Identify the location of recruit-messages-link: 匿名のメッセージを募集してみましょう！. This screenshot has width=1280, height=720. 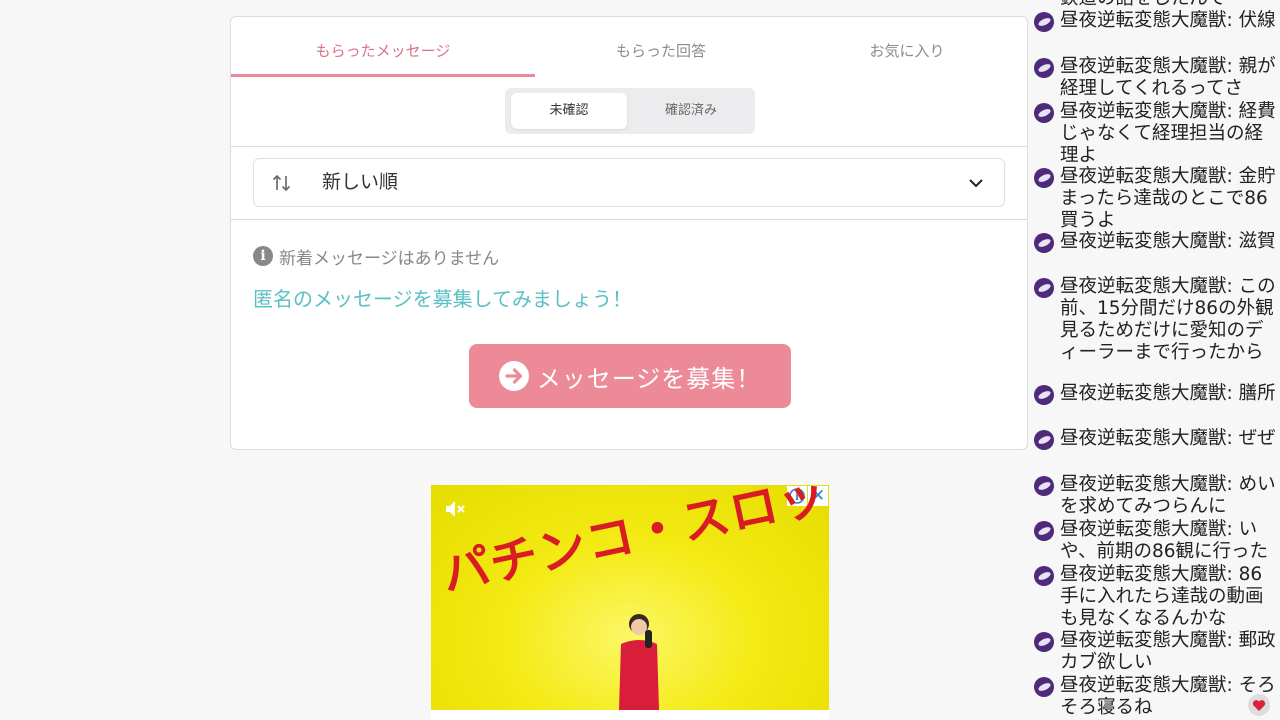
(442, 297).